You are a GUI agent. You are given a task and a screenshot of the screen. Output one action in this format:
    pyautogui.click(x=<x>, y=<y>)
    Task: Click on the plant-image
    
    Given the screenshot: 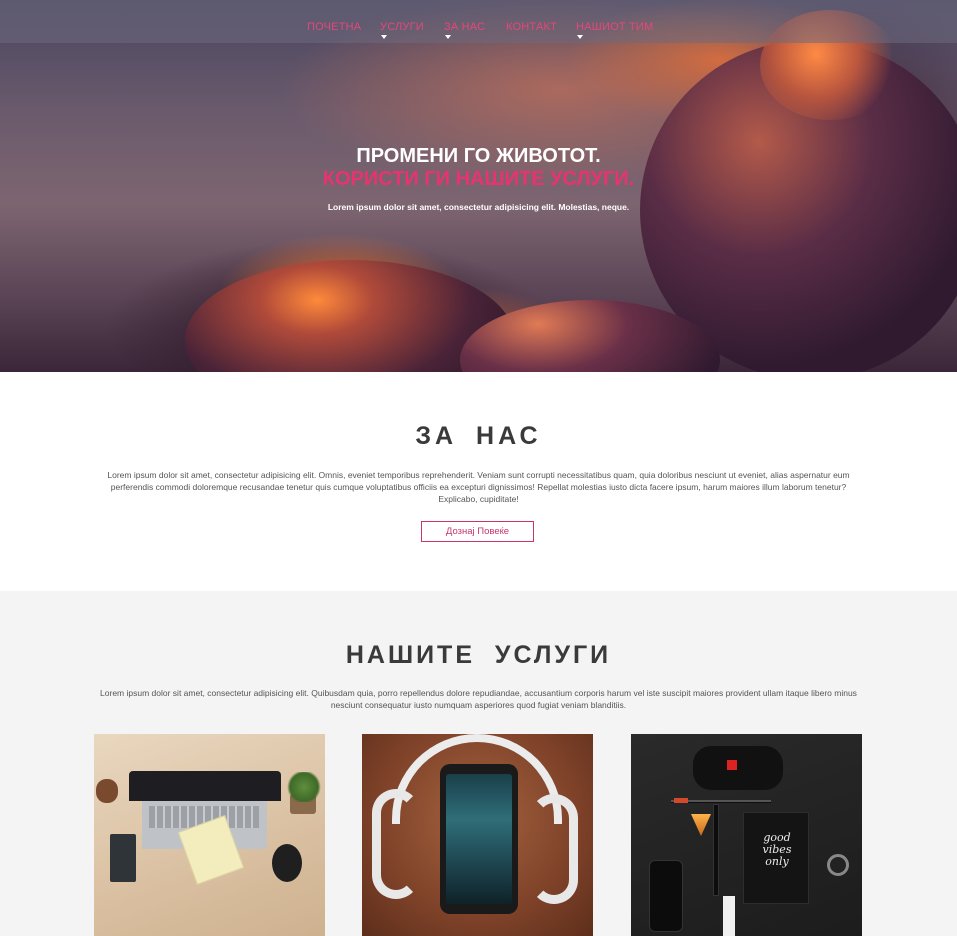 What is the action you would take?
    pyautogui.click(x=304, y=787)
    